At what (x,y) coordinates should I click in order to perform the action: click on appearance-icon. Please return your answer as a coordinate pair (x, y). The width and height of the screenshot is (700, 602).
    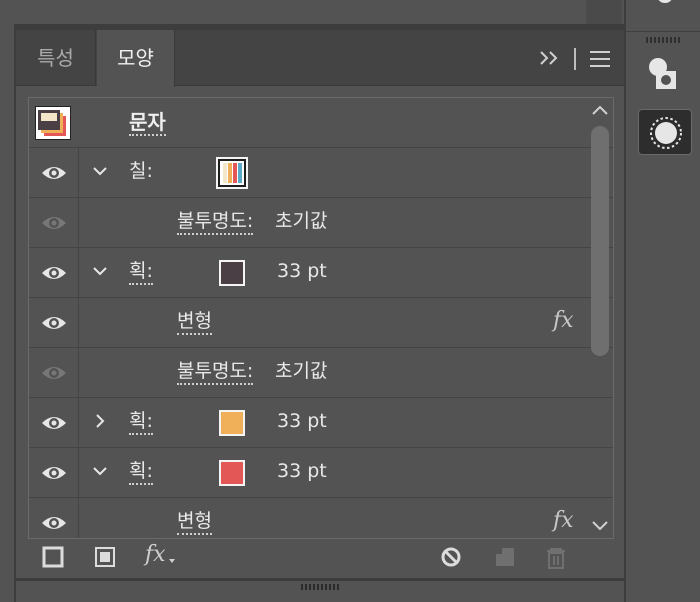
    Looking at the image, I should click on (666, 133).